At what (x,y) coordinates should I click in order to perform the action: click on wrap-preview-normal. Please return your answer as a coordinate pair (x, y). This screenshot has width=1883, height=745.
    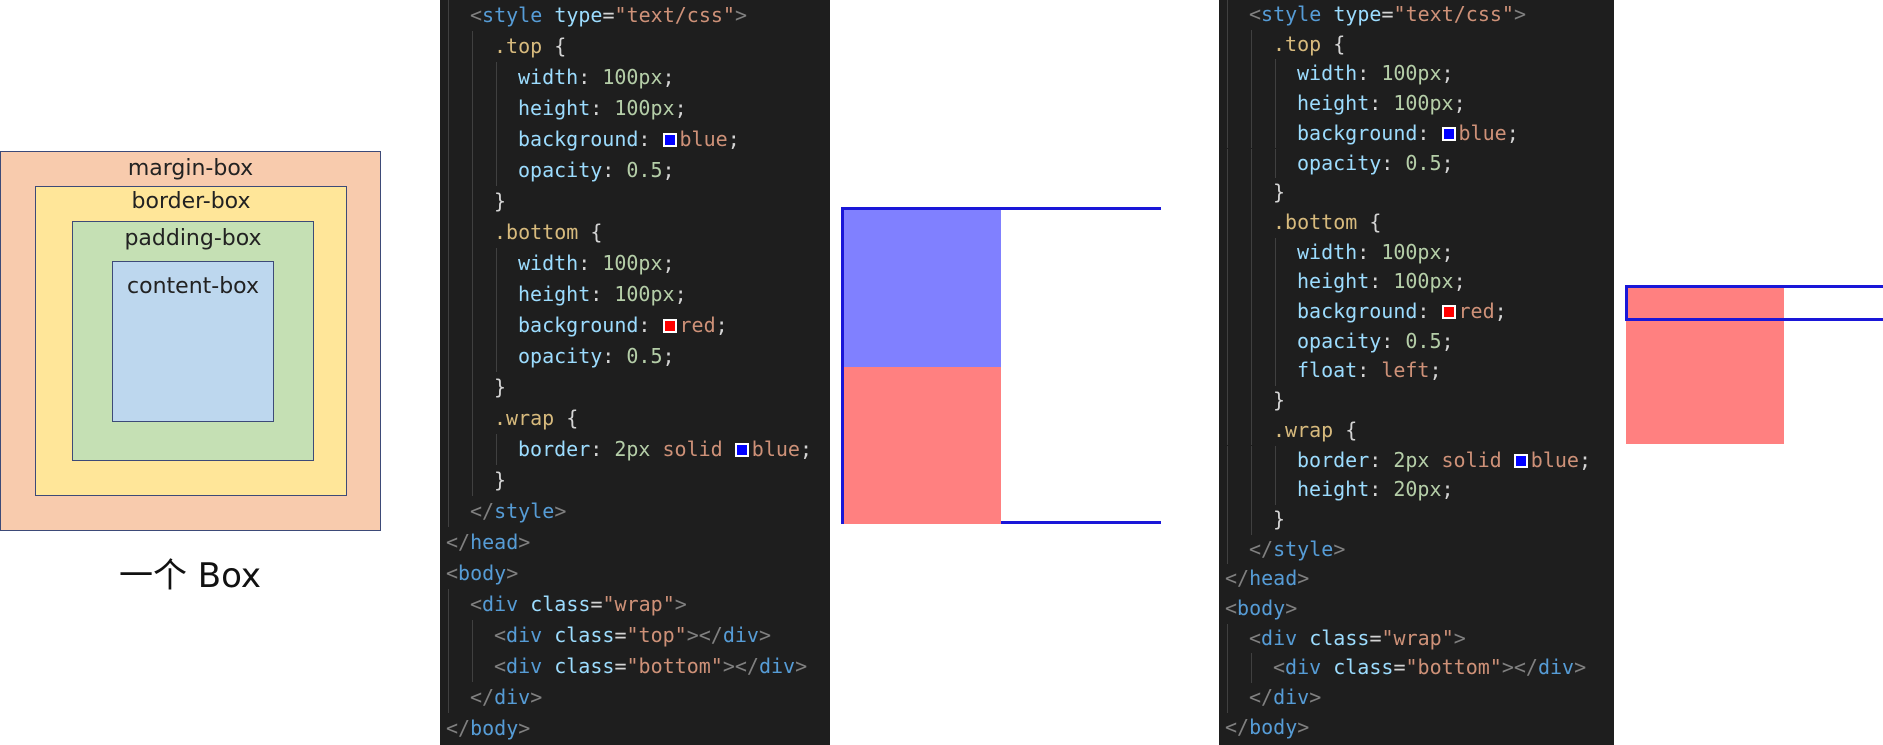
    Looking at the image, I should click on (1001, 365).